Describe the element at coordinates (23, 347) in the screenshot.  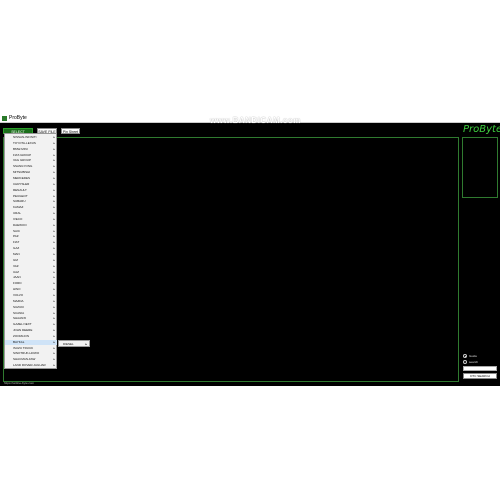
I see `menu-item-label: ISUZU TRUCK` at that location.